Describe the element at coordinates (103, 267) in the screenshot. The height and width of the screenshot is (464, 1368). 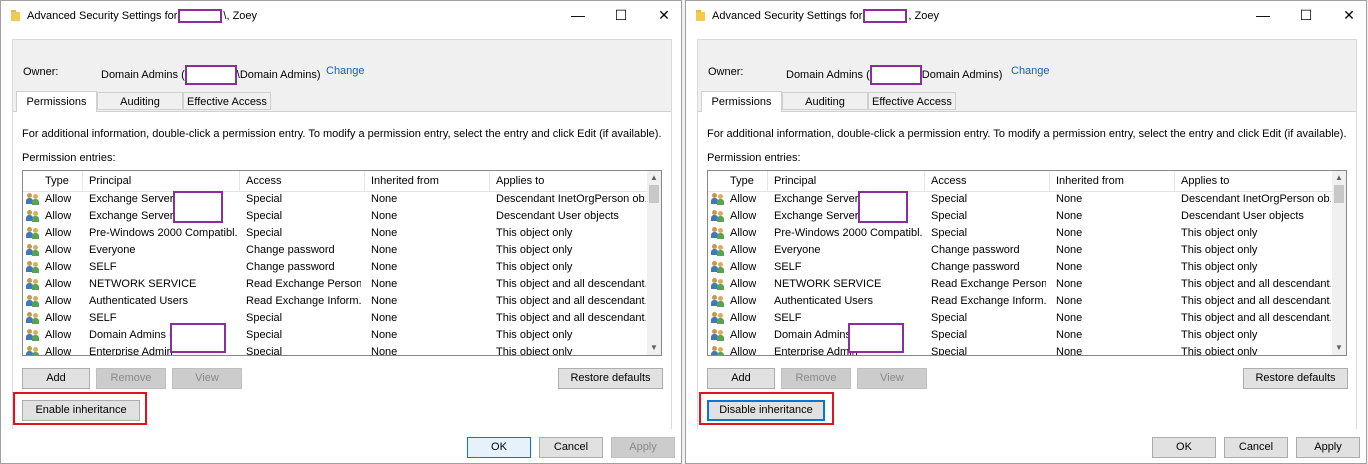
I see `cell-principal: SELF` at that location.